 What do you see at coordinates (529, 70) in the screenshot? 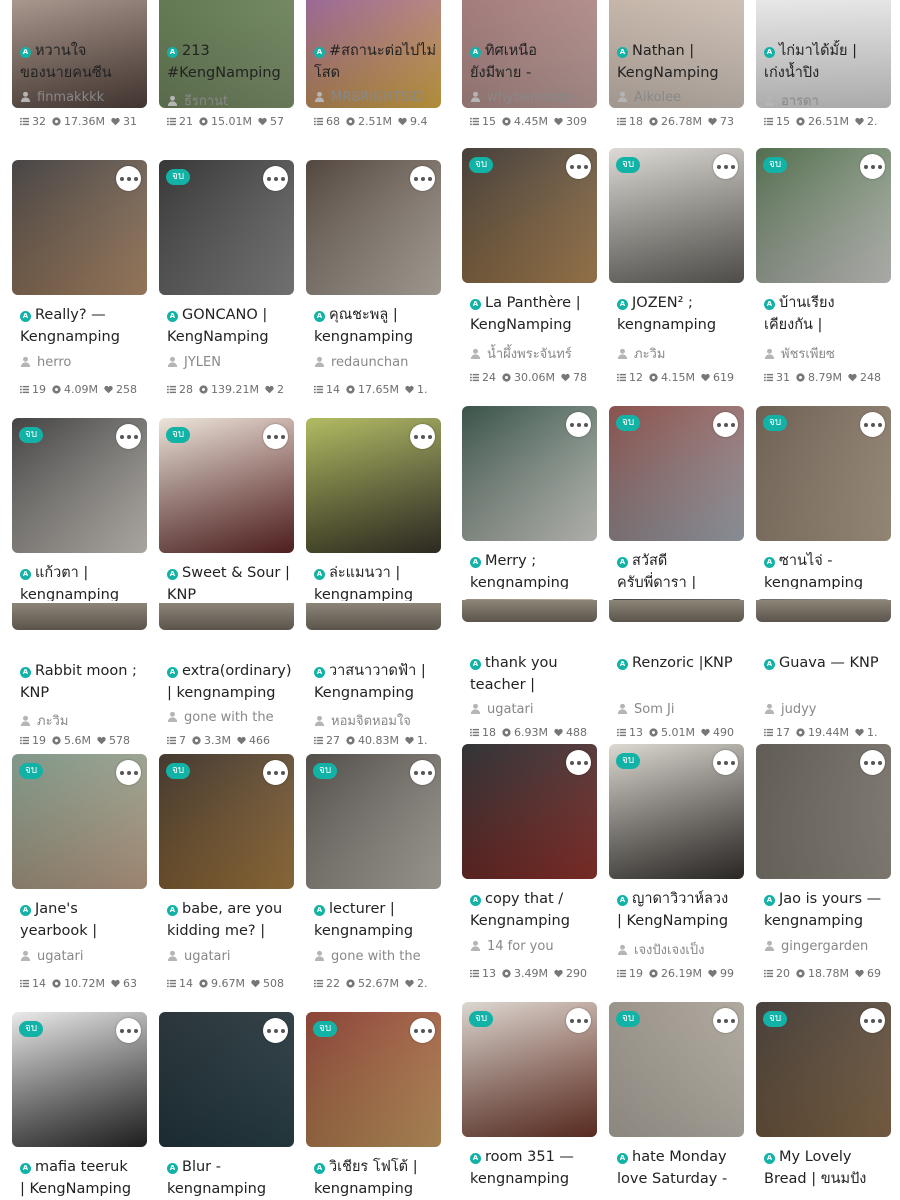
I see `story-card: A ทิศเหนือ ยังมีพาย - whybemoody 15 4.45M 309` at bounding box center [529, 70].